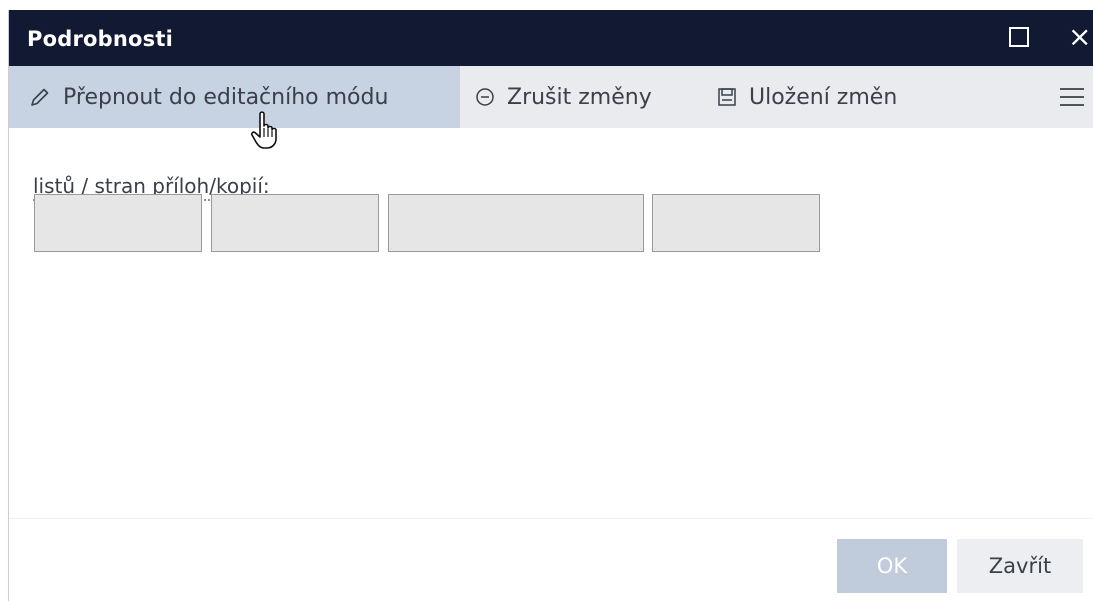 The width and height of the screenshot is (1093, 602). Describe the element at coordinates (551, 560) in the screenshot. I see `dialog-footer: OK Zavřít` at that location.